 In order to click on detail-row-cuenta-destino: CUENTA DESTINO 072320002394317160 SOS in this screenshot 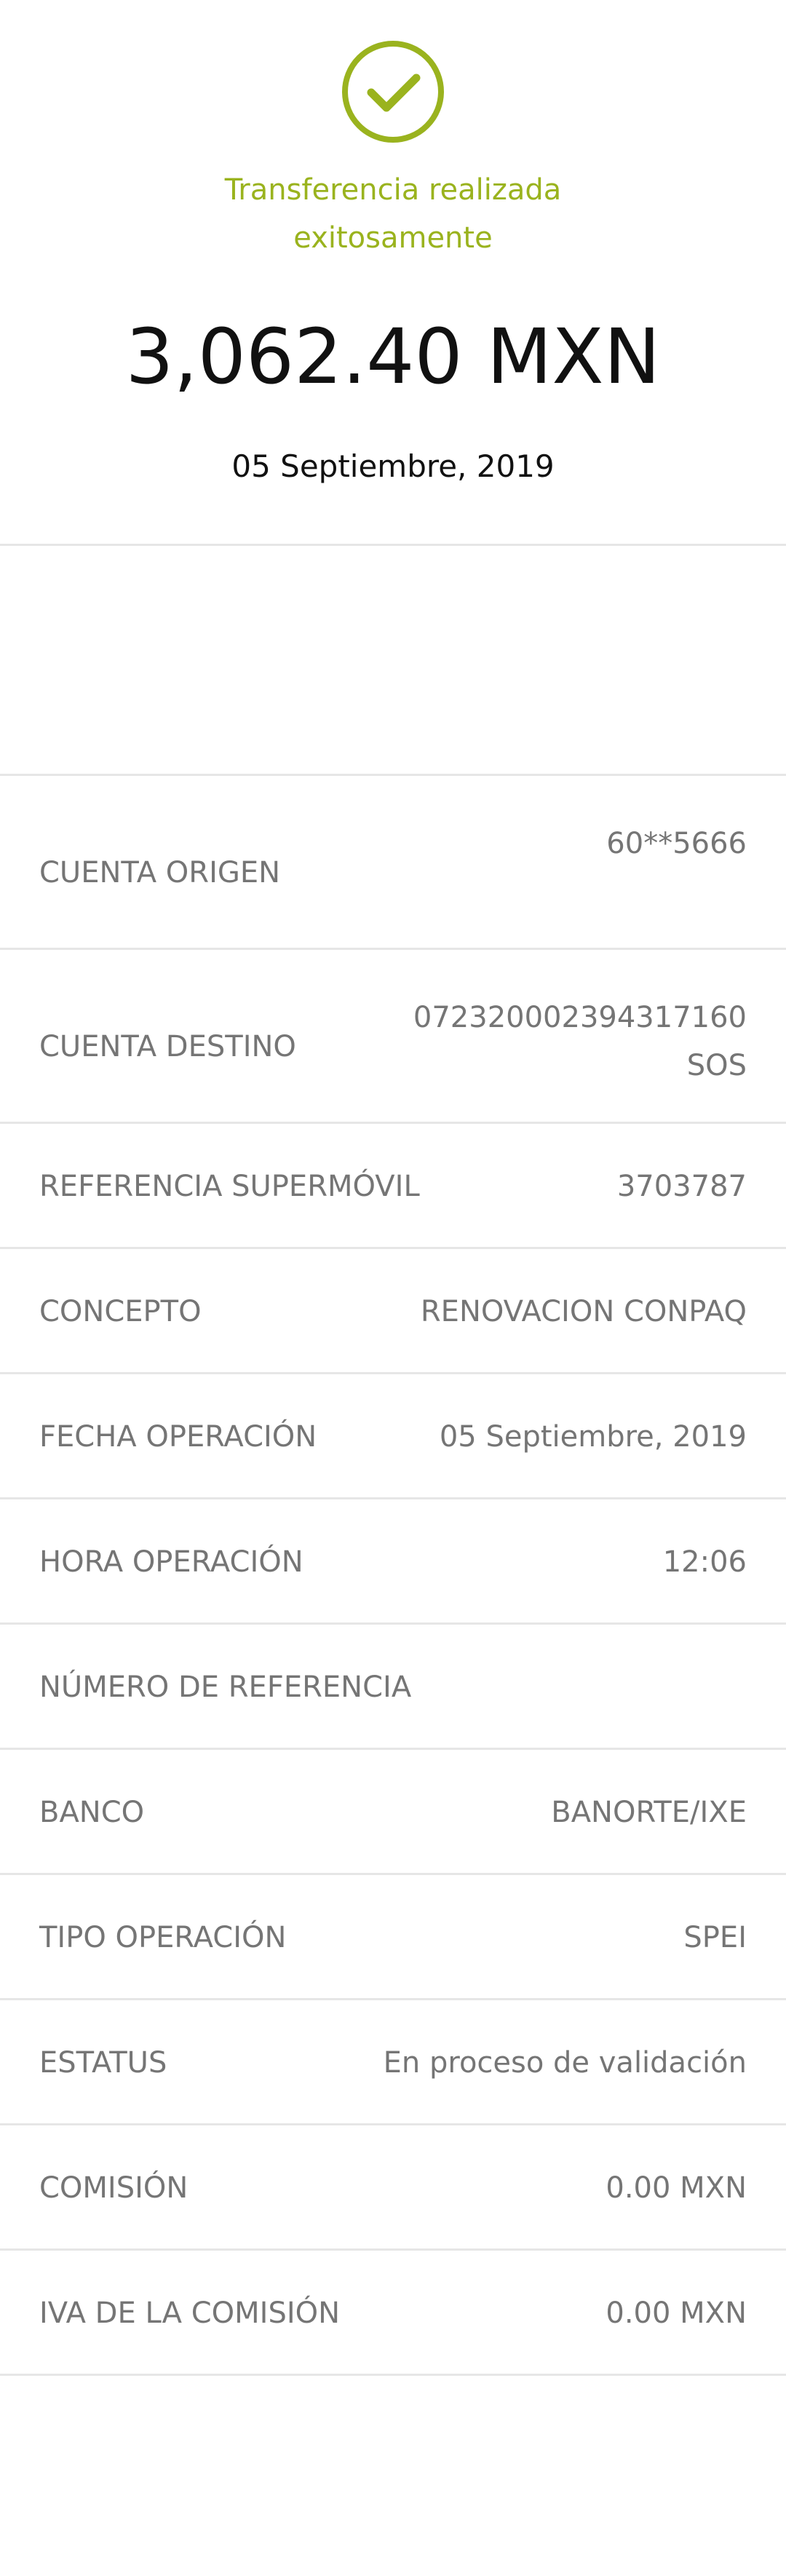, I will do `click(393, 1037)`.